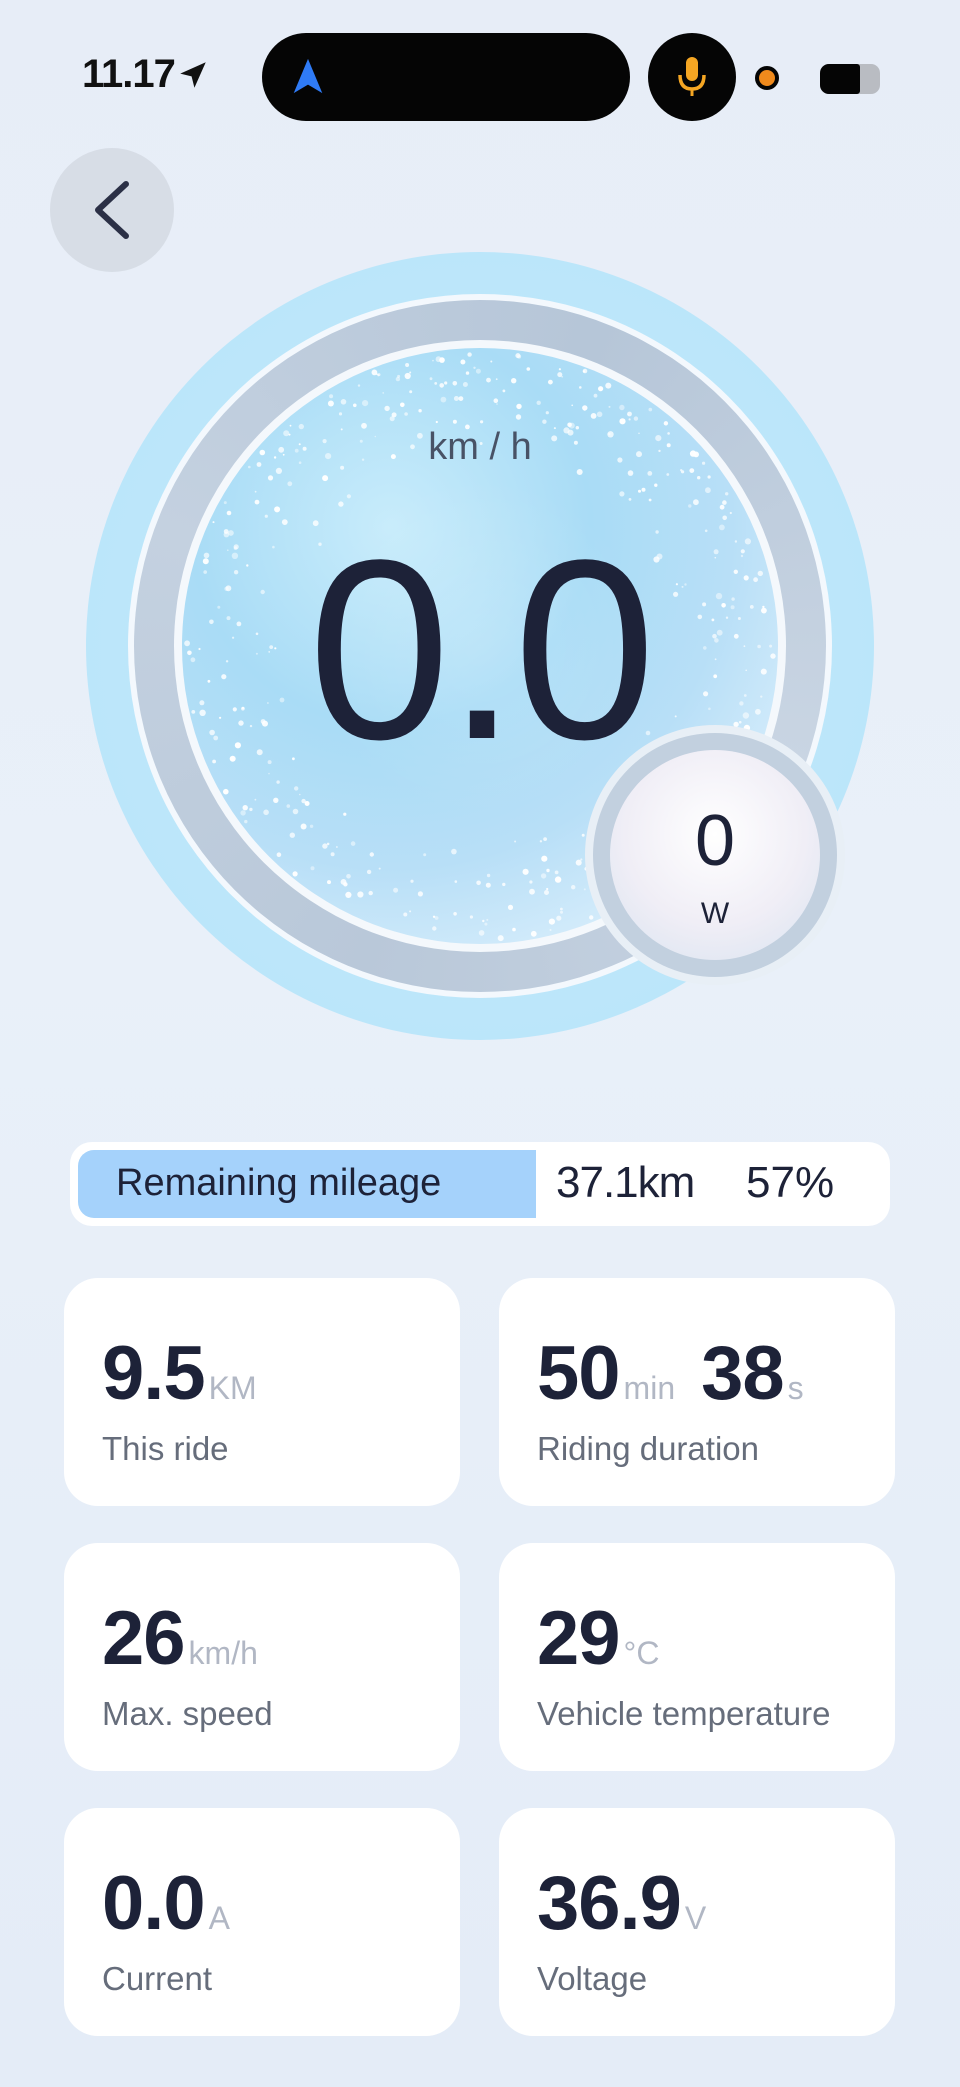 This screenshot has width=960, height=2087. Describe the element at coordinates (592, 1978) in the screenshot. I see `stat-label: Voltage` at that location.